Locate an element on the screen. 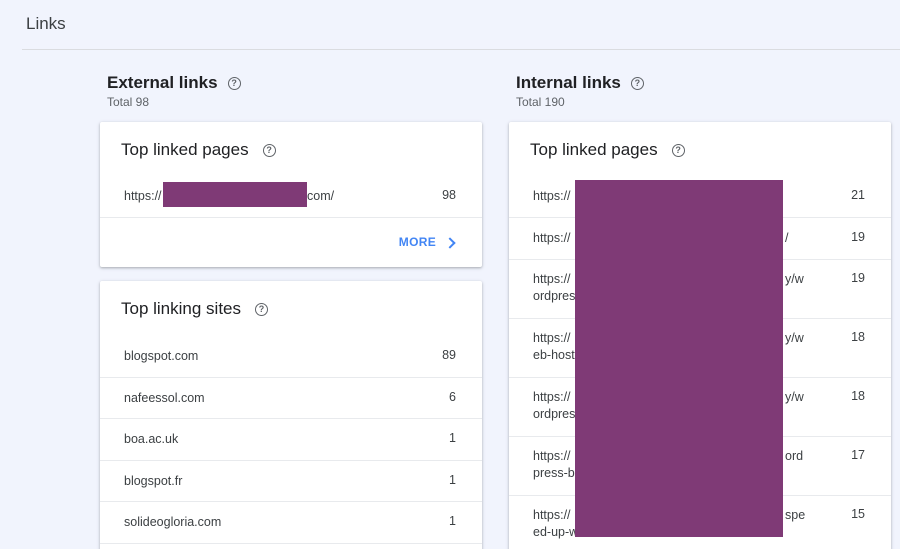 The height and width of the screenshot is (549, 900). row-count: 6 is located at coordinates (452, 397).